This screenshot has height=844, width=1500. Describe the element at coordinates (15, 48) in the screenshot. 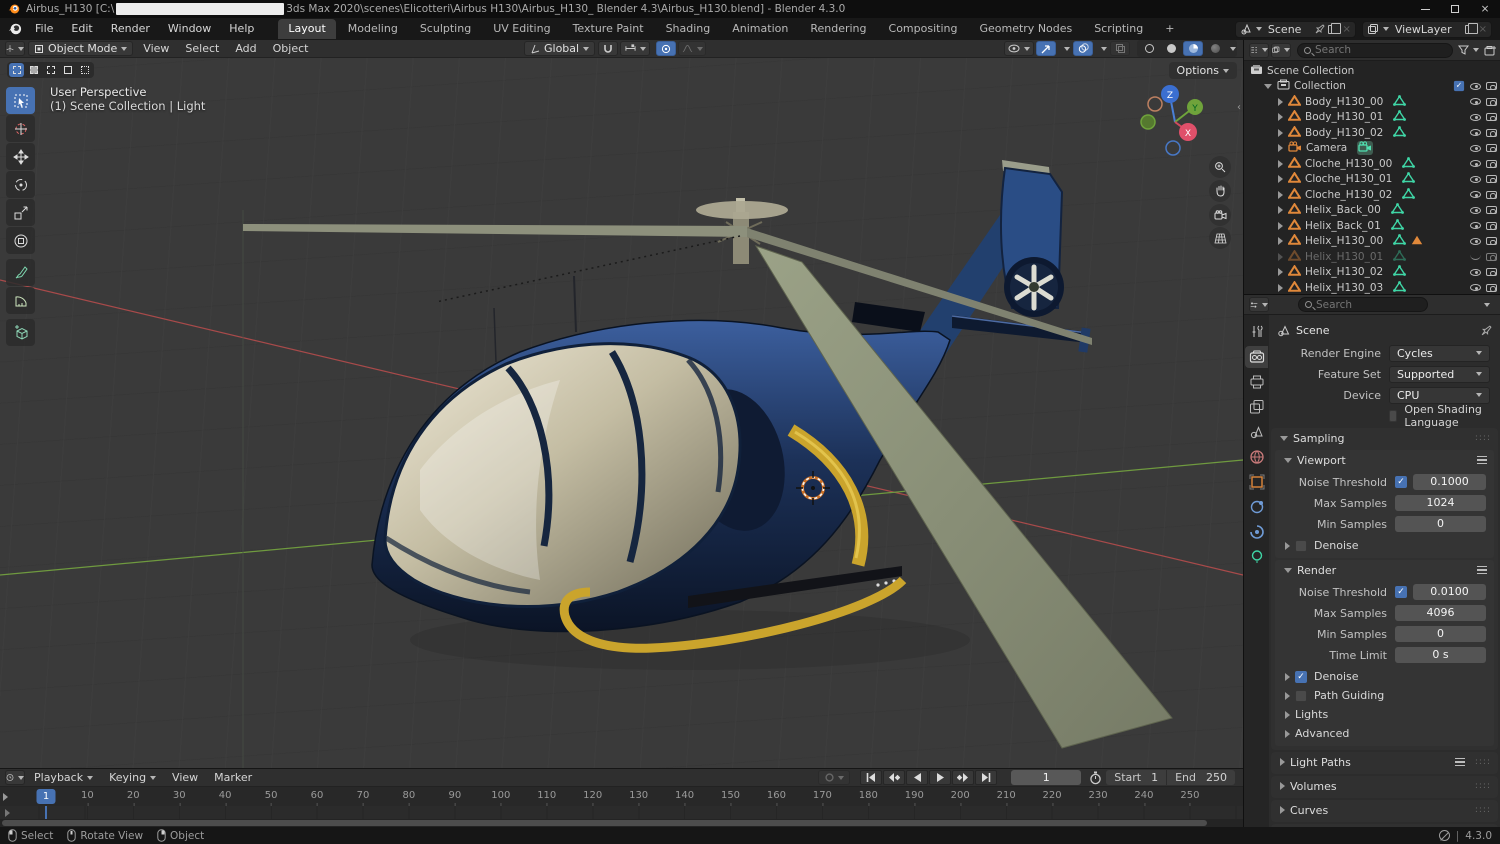

I see `editor-type-button` at that location.